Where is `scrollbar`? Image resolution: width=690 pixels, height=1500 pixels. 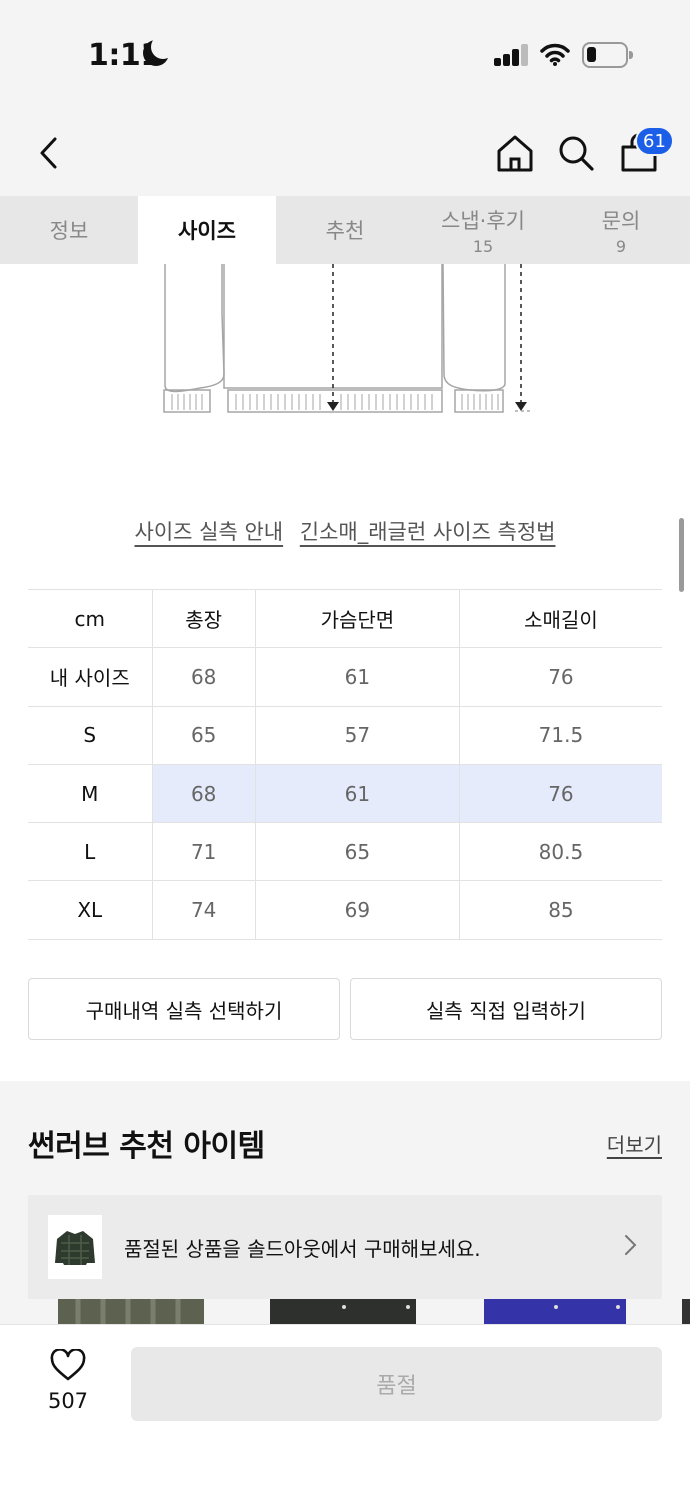 scrollbar is located at coordinates (681, 555).